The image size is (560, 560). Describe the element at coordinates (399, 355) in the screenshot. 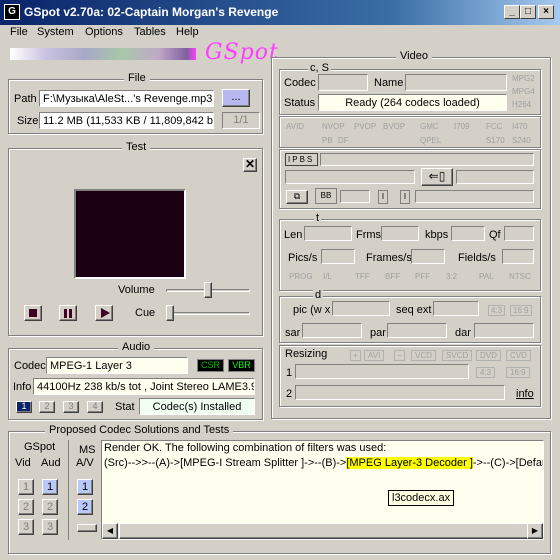

I see `resize-minus-button: −` at that location.